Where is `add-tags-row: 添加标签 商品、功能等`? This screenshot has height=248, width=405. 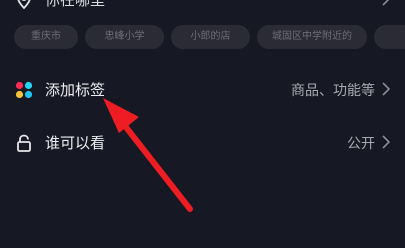 add-tags-row: 添加标签 商品、功能等 is located at coordinates (202, 89).